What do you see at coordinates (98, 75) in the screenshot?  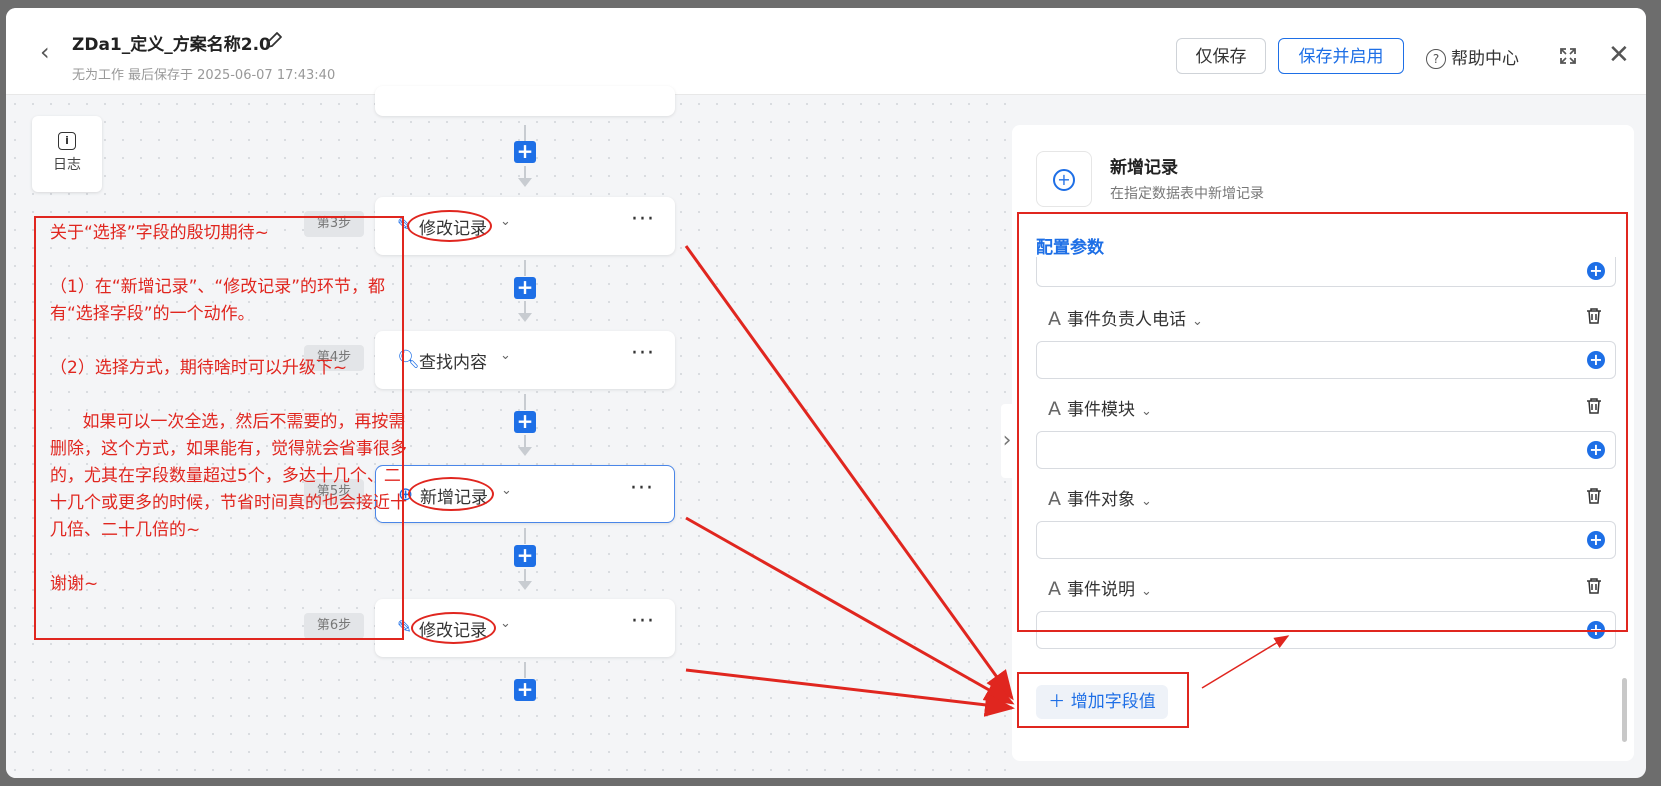 I see `workspace-name: 无为工作` at bounding box center [98, 75].